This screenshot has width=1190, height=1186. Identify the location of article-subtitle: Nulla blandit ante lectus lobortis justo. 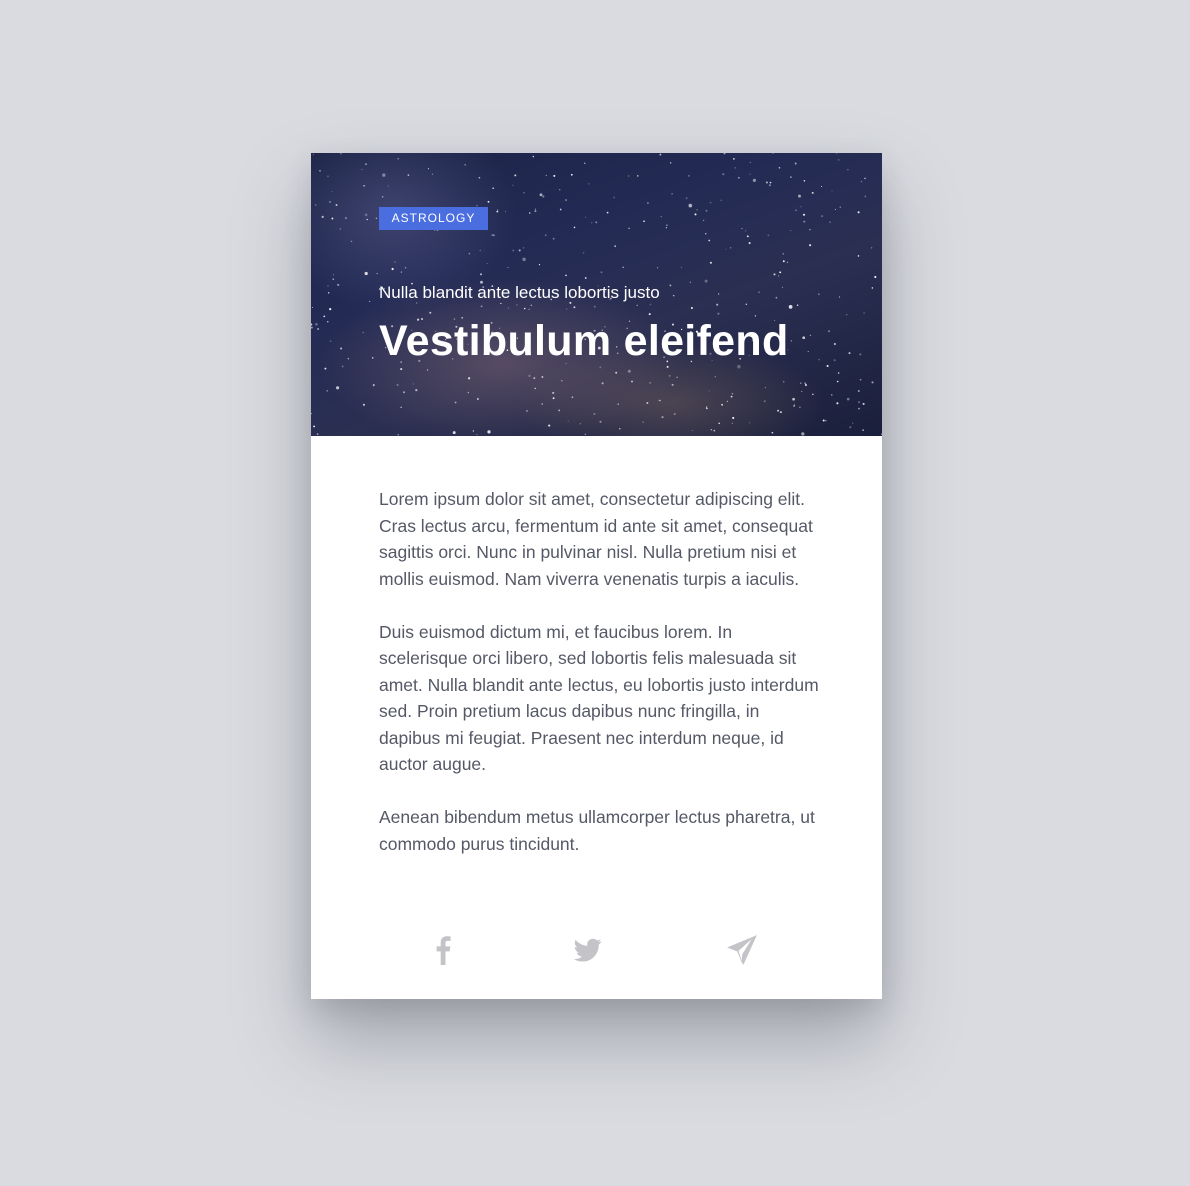
(519, 292).